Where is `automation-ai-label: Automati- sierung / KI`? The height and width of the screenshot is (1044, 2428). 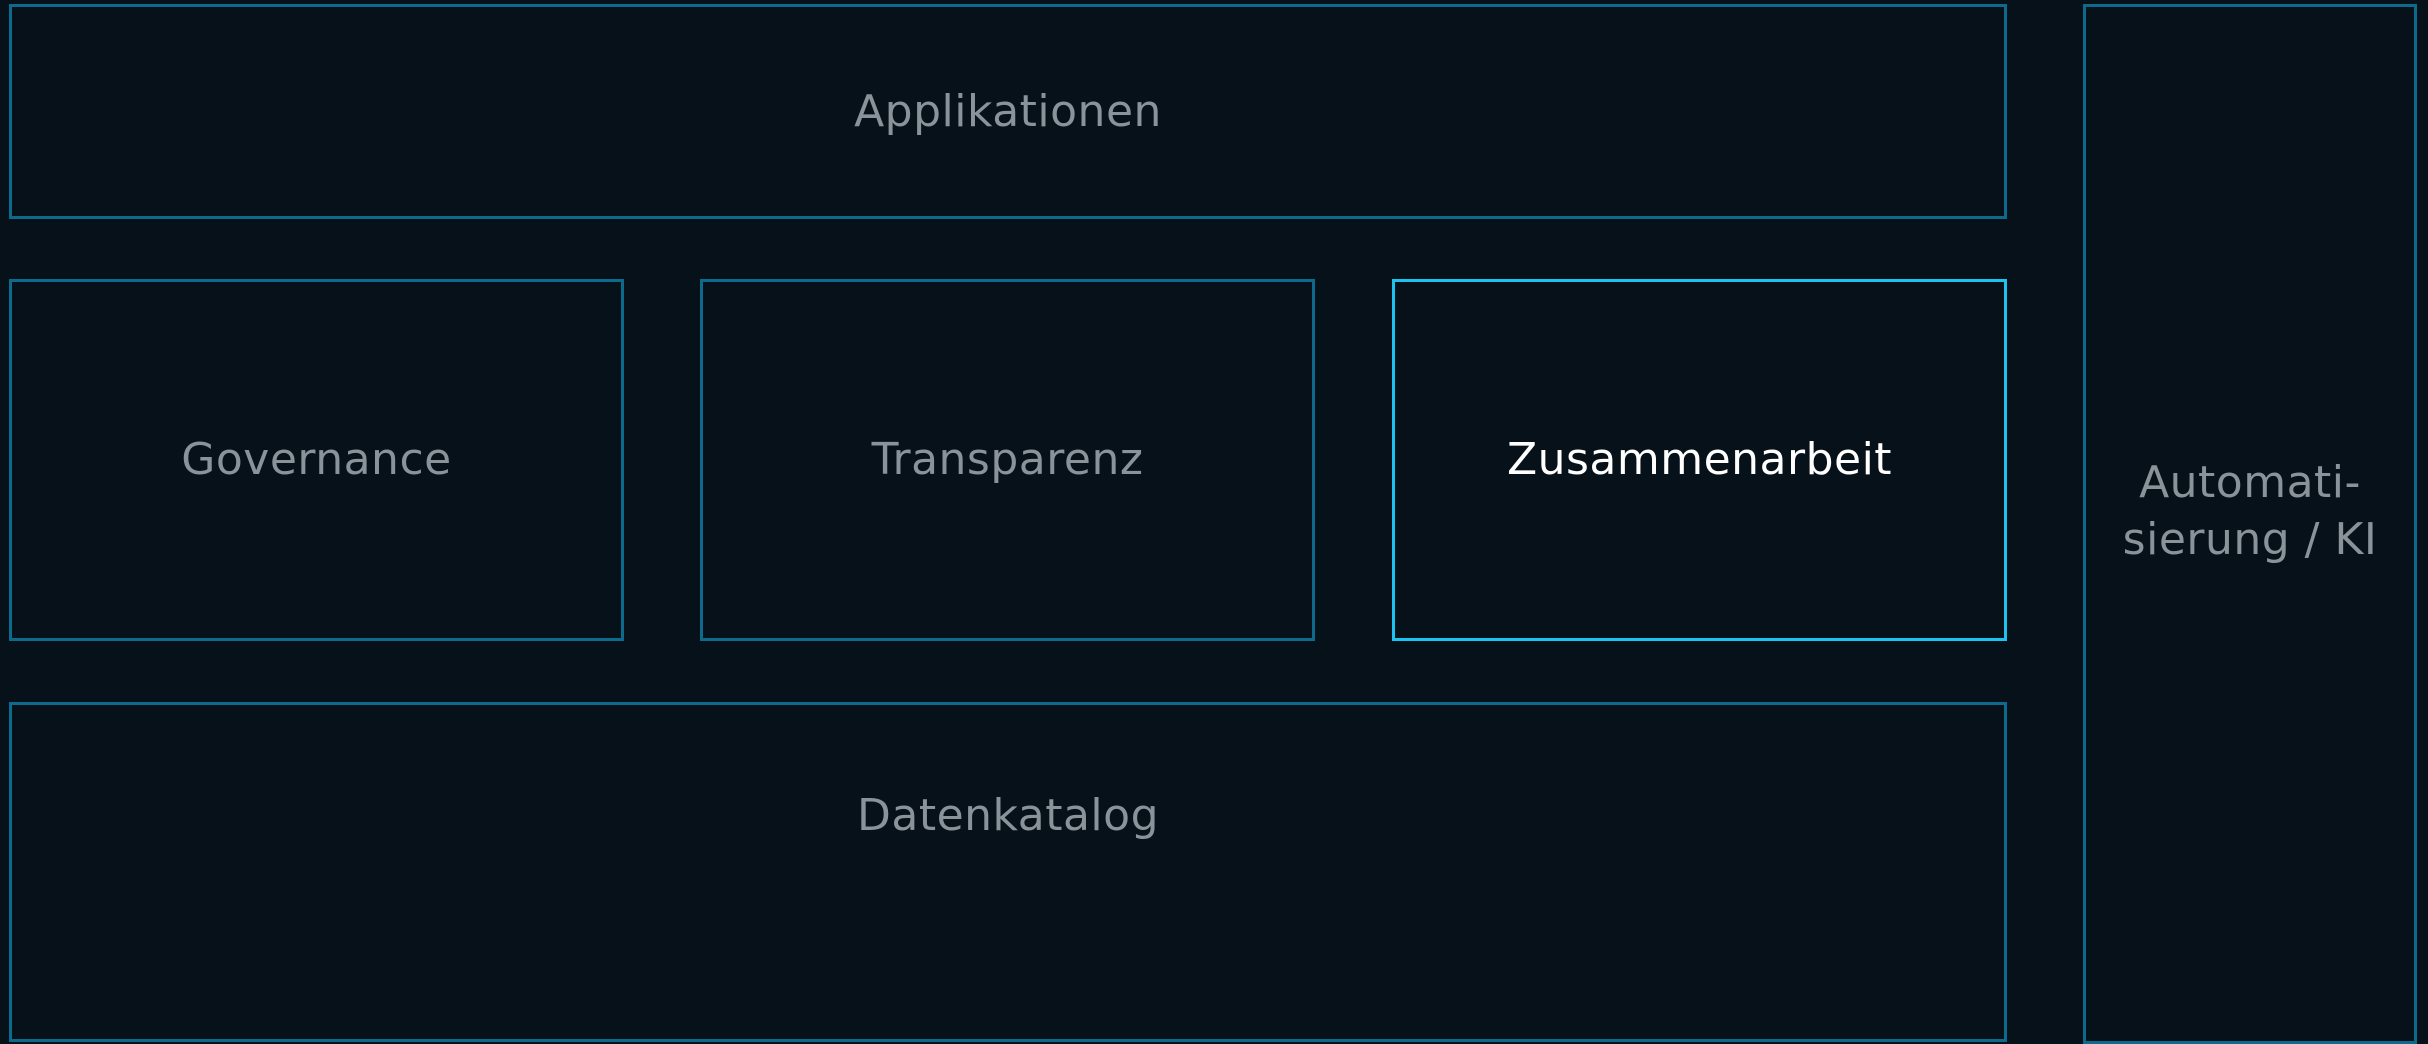 automation-ai-label: Automati- sierung / KI is located at coordinates (2250, 510).